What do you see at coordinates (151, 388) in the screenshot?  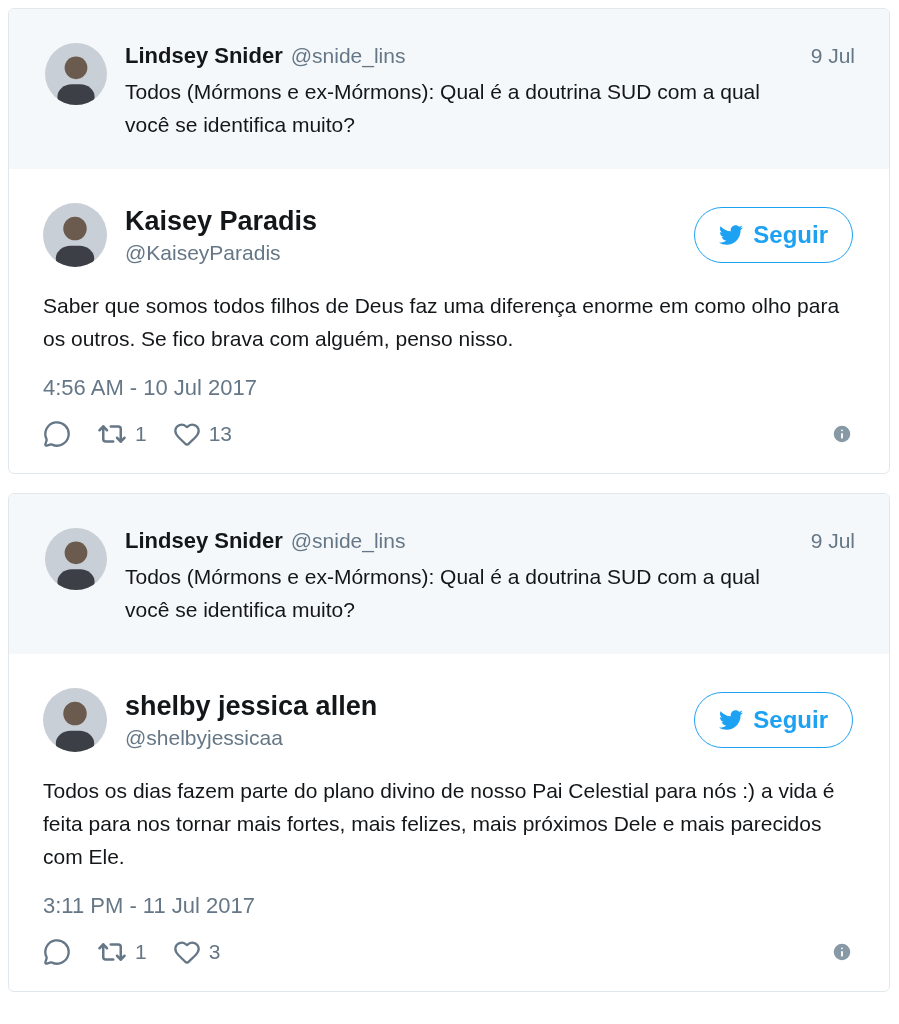 I see `tweet-timestamp: 4:56 AM - 10 Jul 2017` at bounding box center [151, 388].